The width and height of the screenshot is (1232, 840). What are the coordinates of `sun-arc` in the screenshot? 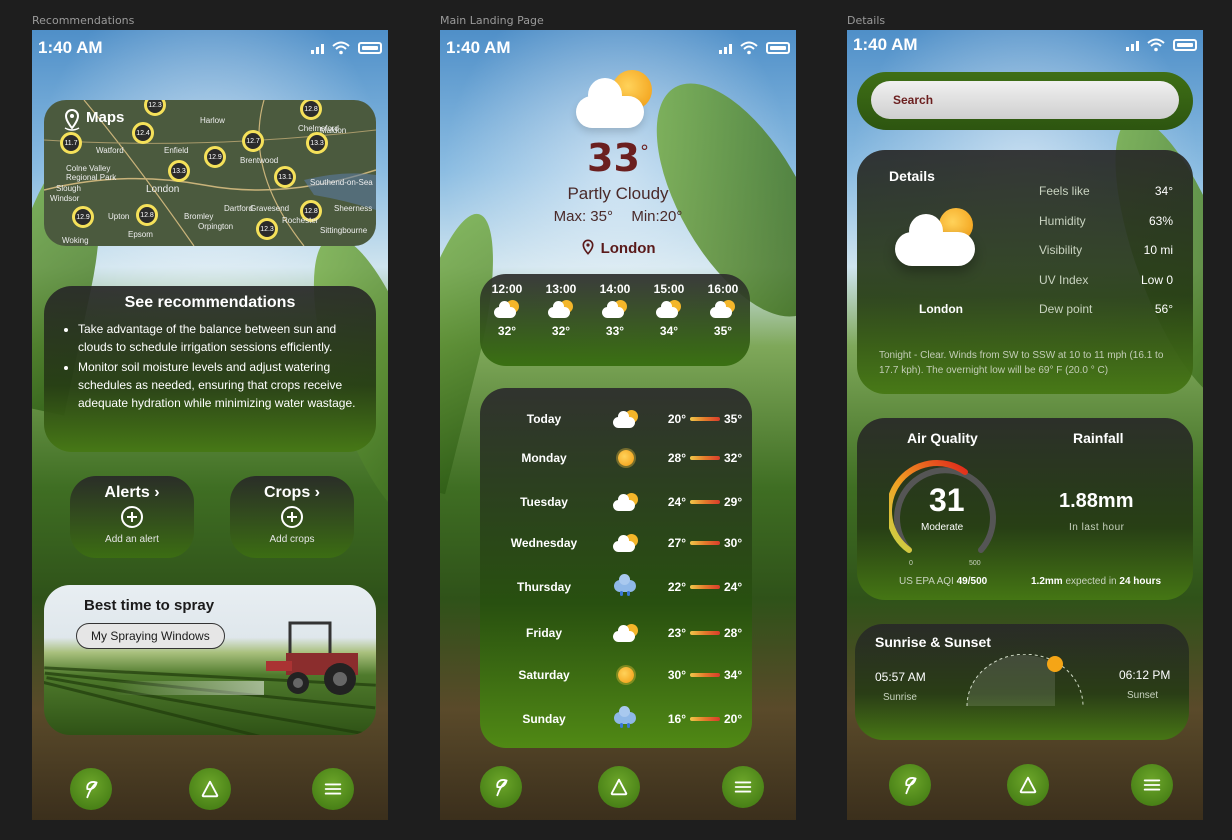 It's located at (1025, 680).